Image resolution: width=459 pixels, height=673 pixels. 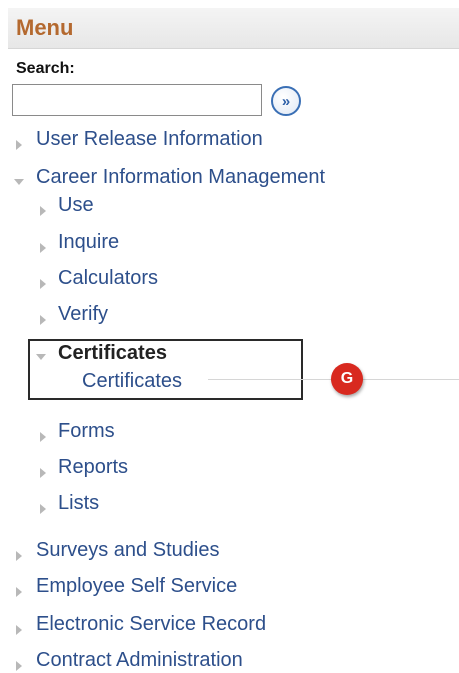 What do you see at coordinates (139, 660) in the screenshot?
I see `menu-item-label: Contract Administration` at bounding box center [139, 660].